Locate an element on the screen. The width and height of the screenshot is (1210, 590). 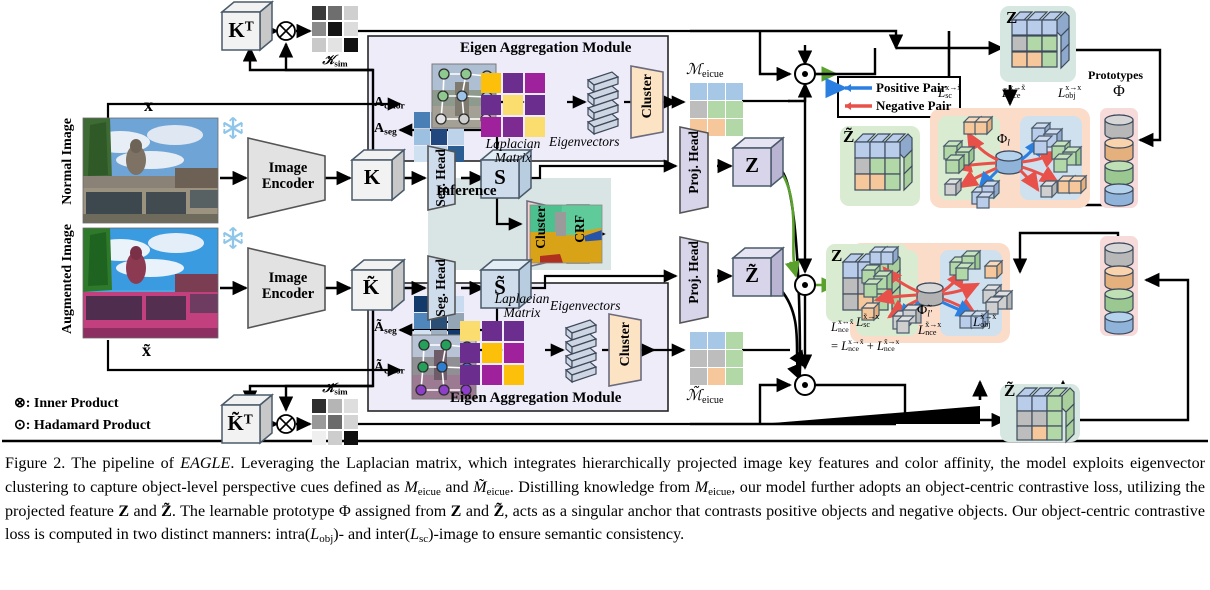
cube-label-Z: Z is located at coordinates (751, 165).